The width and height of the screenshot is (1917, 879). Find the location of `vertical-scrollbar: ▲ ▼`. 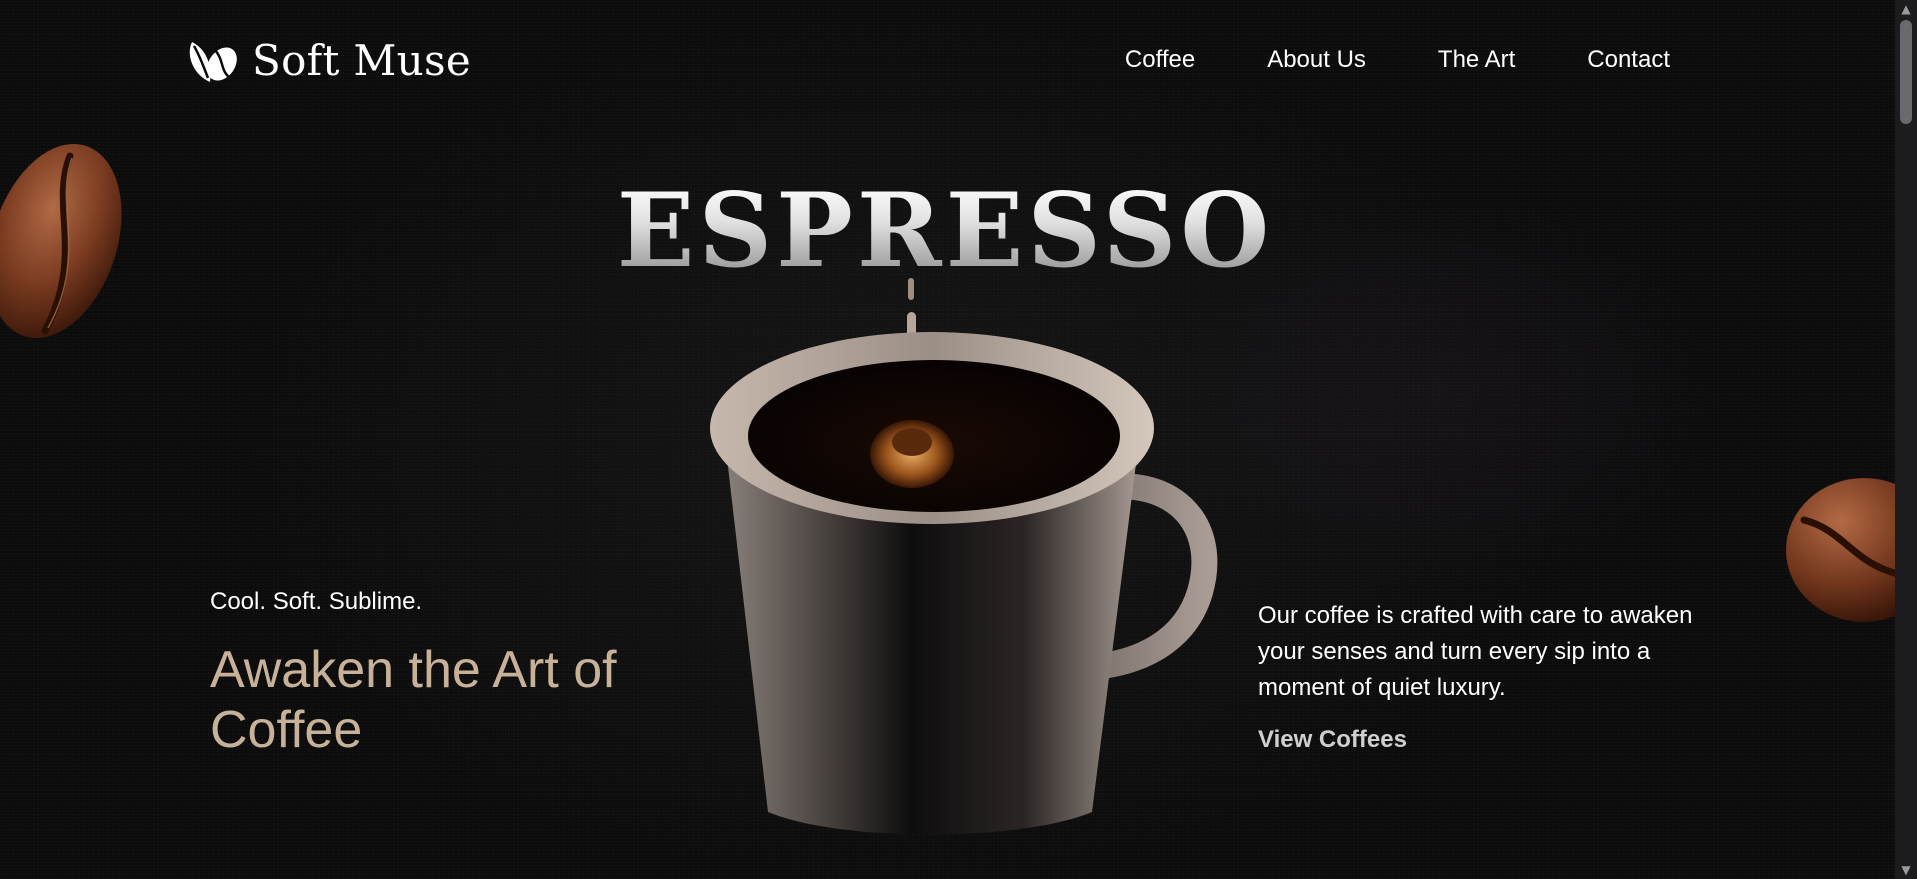

vertical-scrollbar: ▲ ▼ is located at coordinates (1906, 439).